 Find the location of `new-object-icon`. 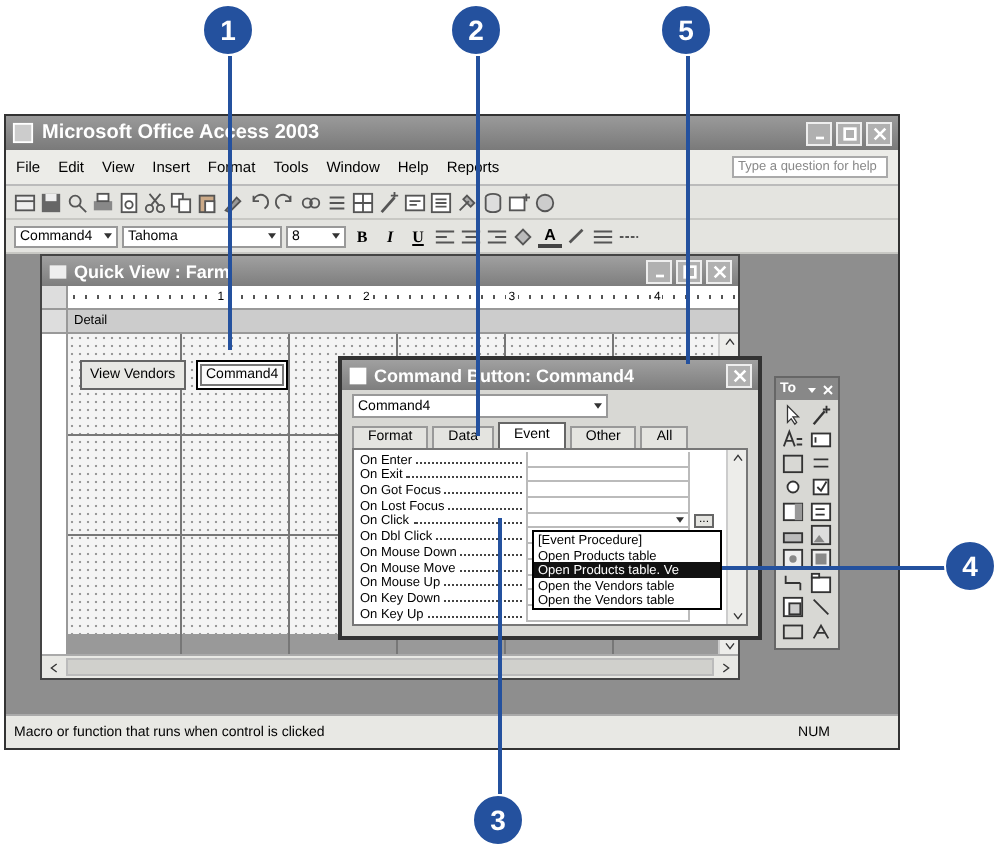

new-object-icon is located at coordinates (519, 202).